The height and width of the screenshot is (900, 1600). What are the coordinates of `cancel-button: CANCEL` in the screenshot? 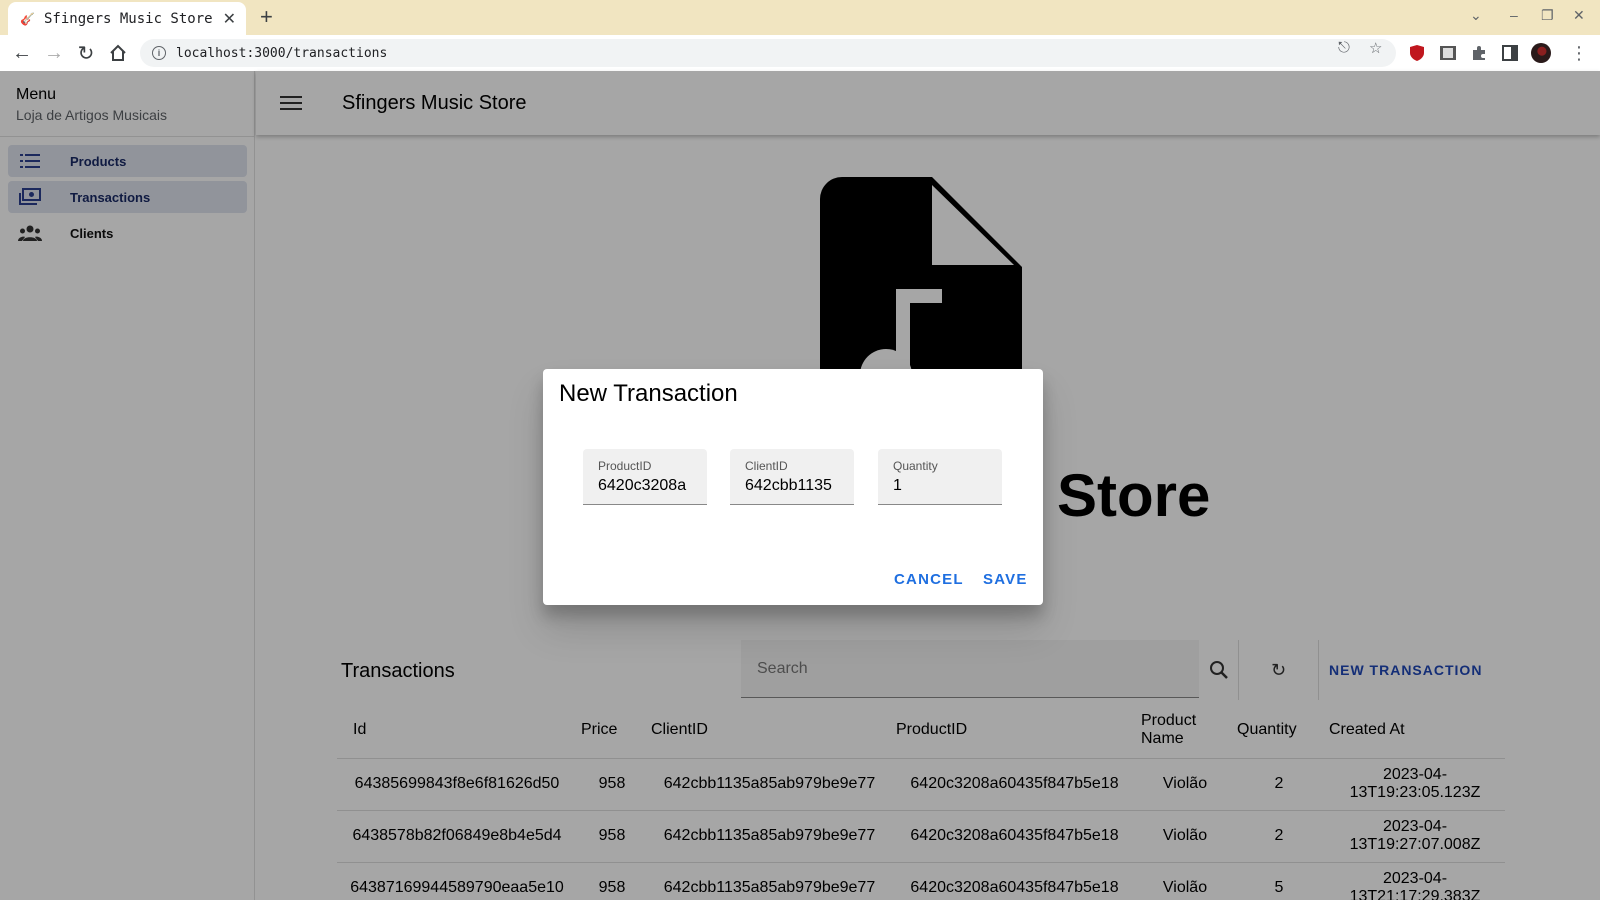 It's located at (929, 579).